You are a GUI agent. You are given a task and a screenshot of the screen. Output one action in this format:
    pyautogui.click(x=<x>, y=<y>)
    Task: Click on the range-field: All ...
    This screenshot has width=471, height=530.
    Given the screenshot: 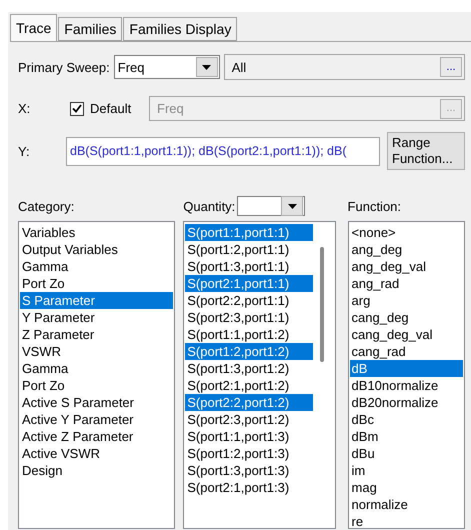 What is the action you would take?
    pyautogui.click(x=344, y=67)
    